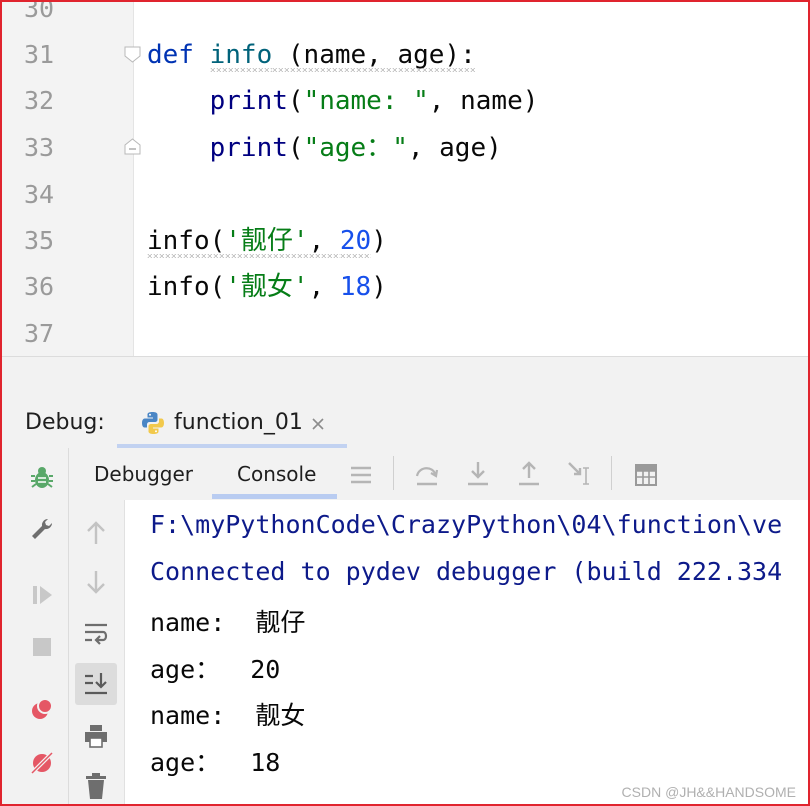 The image size is (810, 806). What do you see at coordinates (39, 286) in the screenshot?
I see `line-number: 36` at bounding box center [39, 286].